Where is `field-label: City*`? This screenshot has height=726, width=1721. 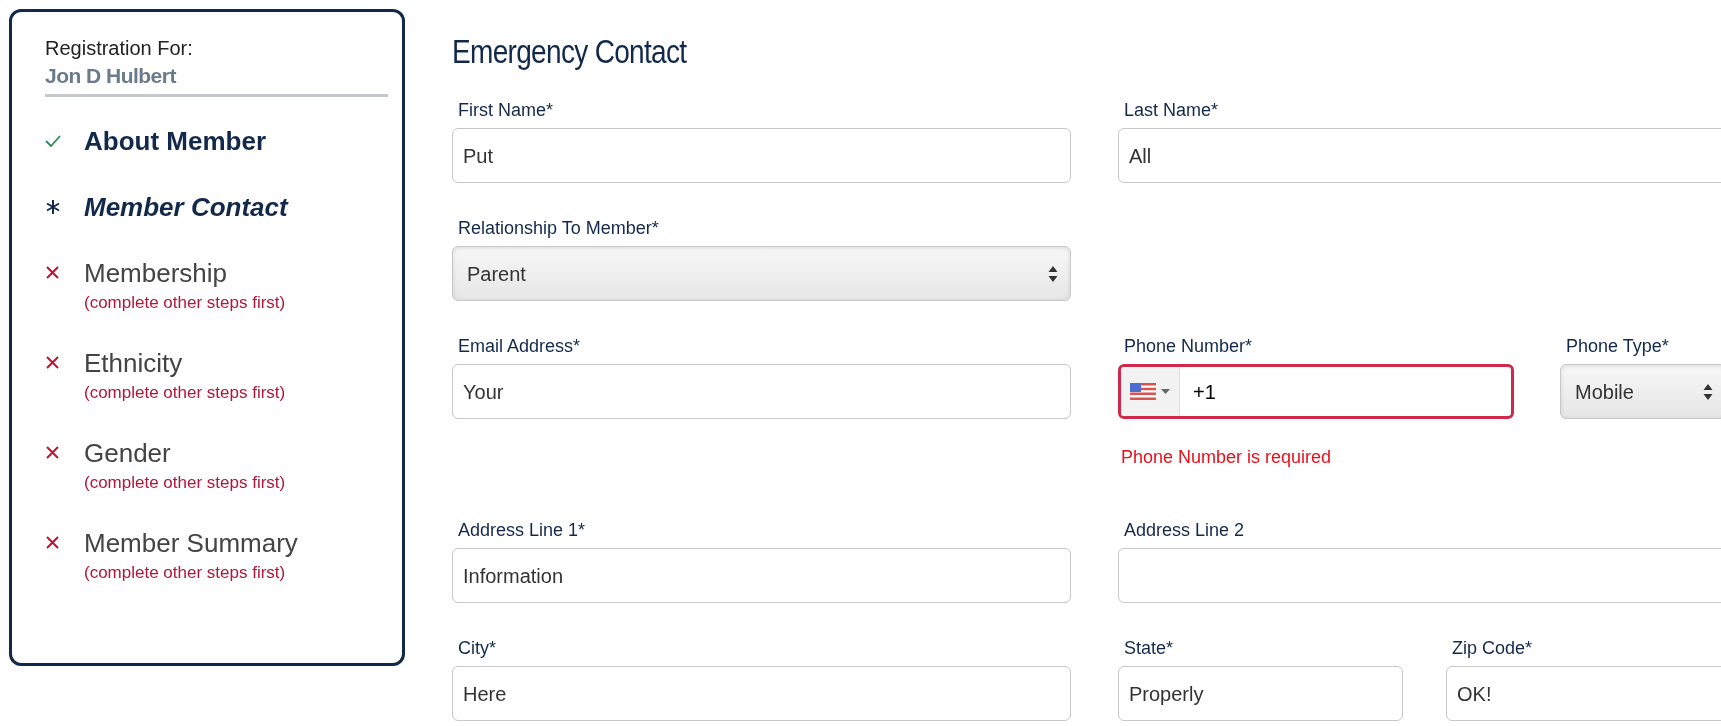
field-label: City* is located at coordinates (477, 648).